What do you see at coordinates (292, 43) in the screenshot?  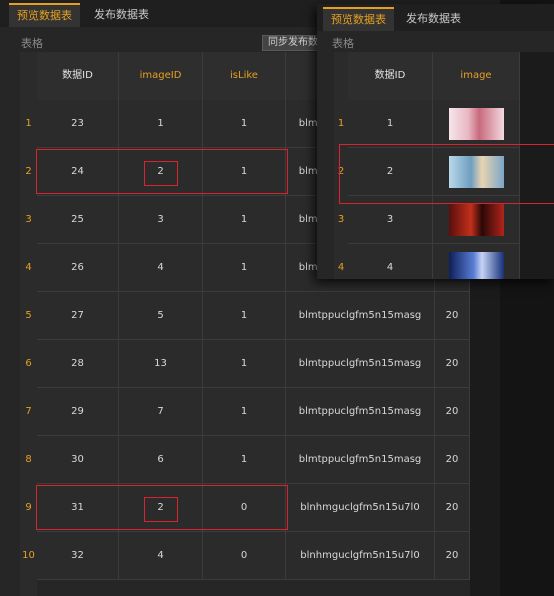 I see `sync-publish-button: 同步发布数` at bounding box center [292, 43].